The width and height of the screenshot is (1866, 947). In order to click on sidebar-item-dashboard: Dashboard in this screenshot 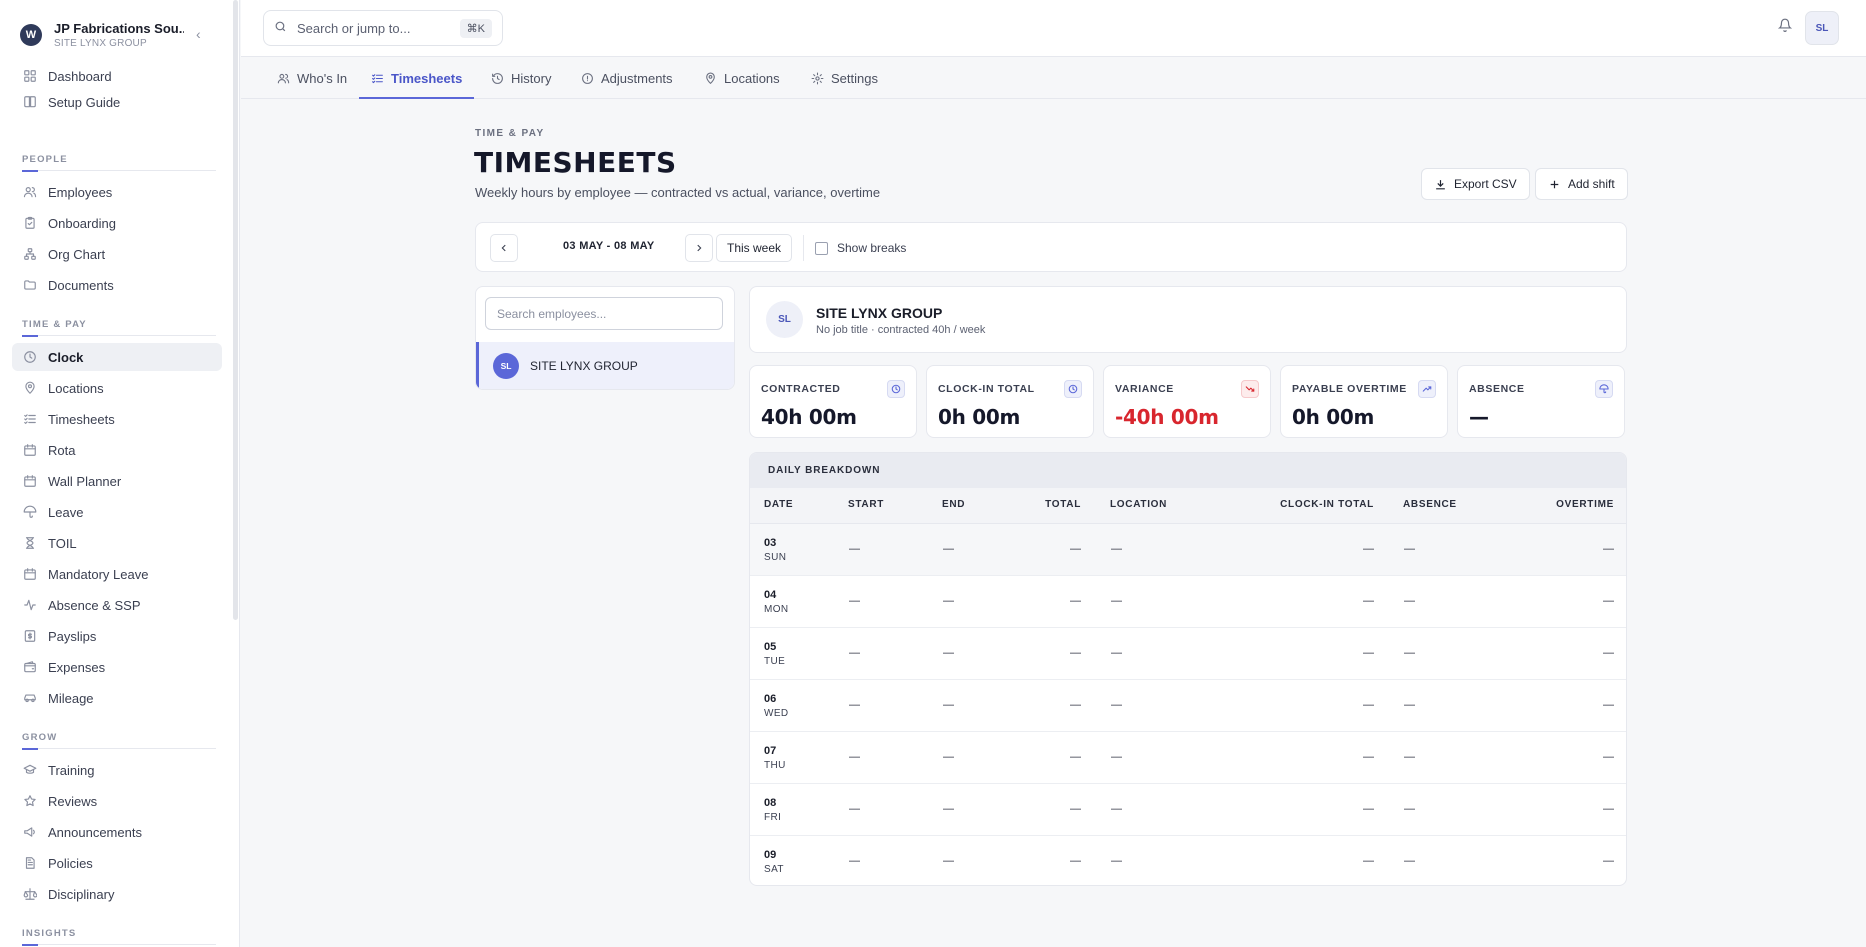, I will do `click(117, 76)`.